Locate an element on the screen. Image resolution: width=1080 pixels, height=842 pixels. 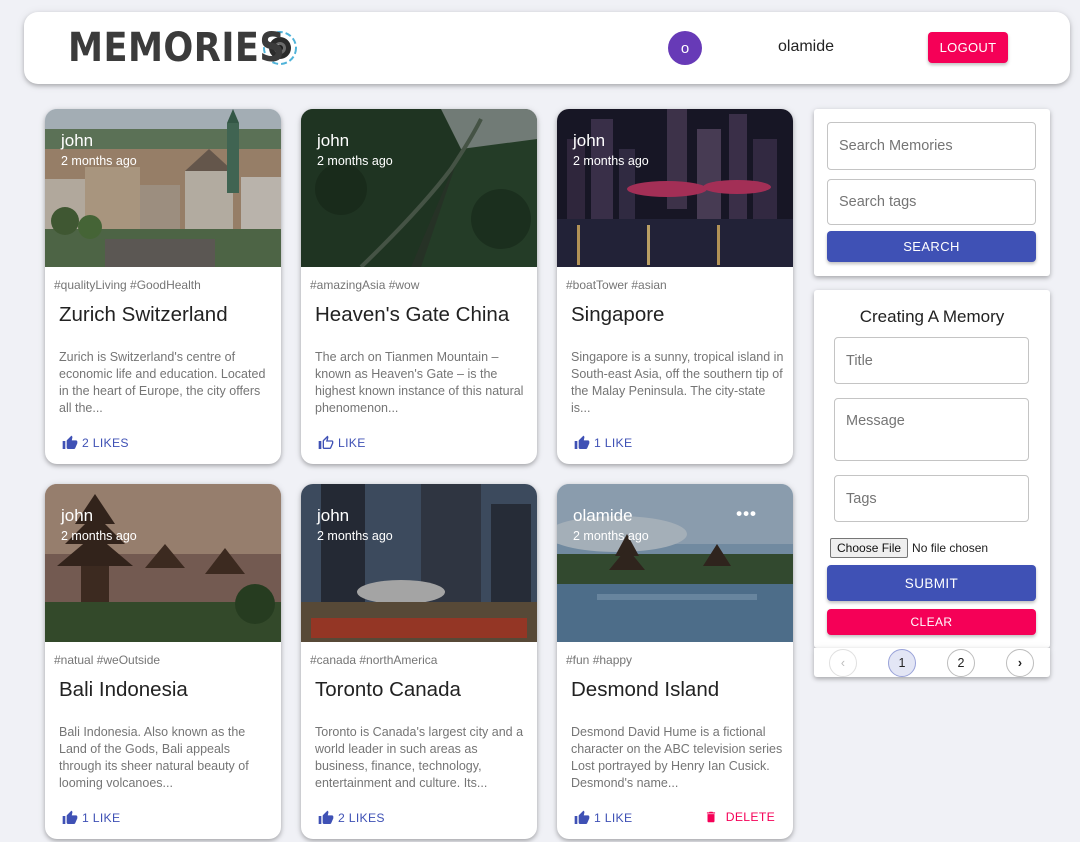
delete-button: DELETE is located at coordinates (739, 817).